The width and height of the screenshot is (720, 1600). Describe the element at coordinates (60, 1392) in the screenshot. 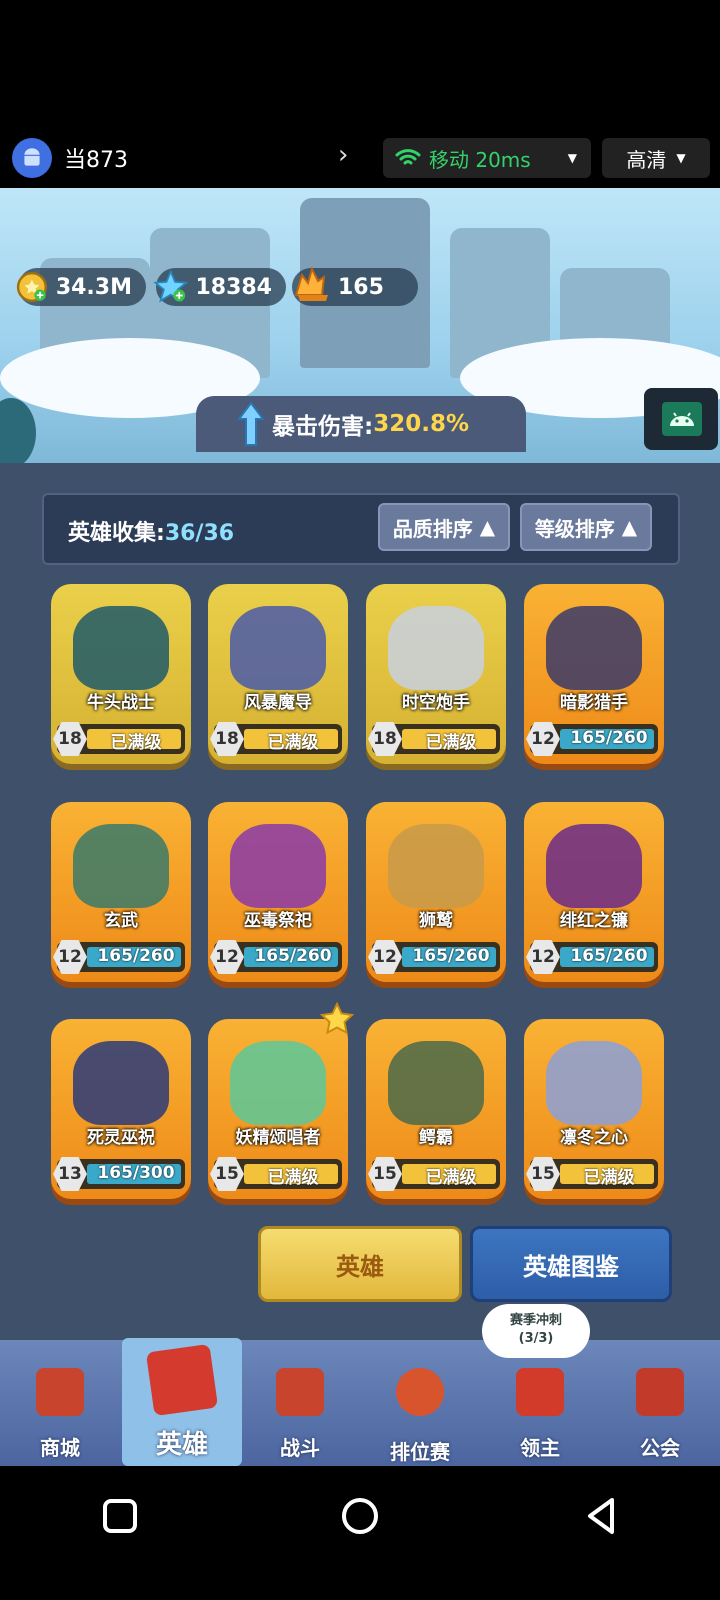

I see `shop-chest-icon` at that location.